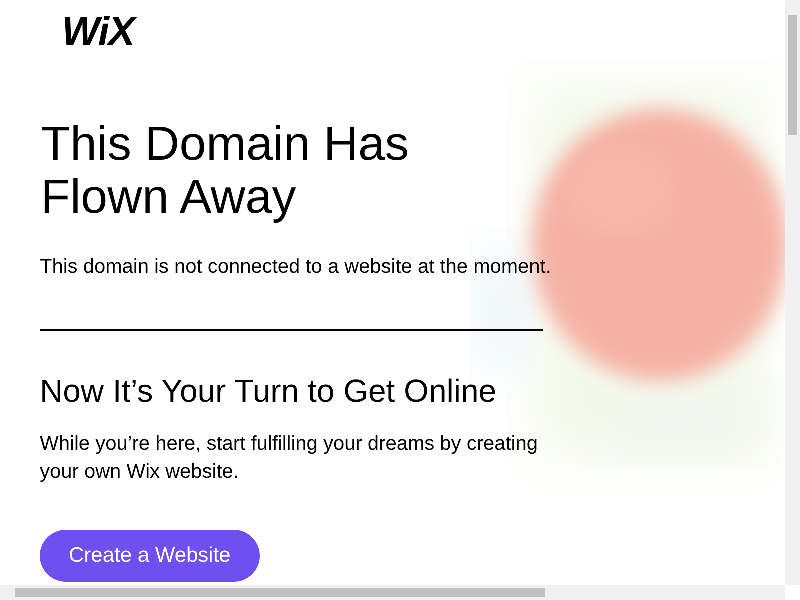  Describe the element at coordinates (289, 458) in the screenshot. I see `body-text: While you’re here, start fulfilling your dreams by creating your own Wix website.` at that location.